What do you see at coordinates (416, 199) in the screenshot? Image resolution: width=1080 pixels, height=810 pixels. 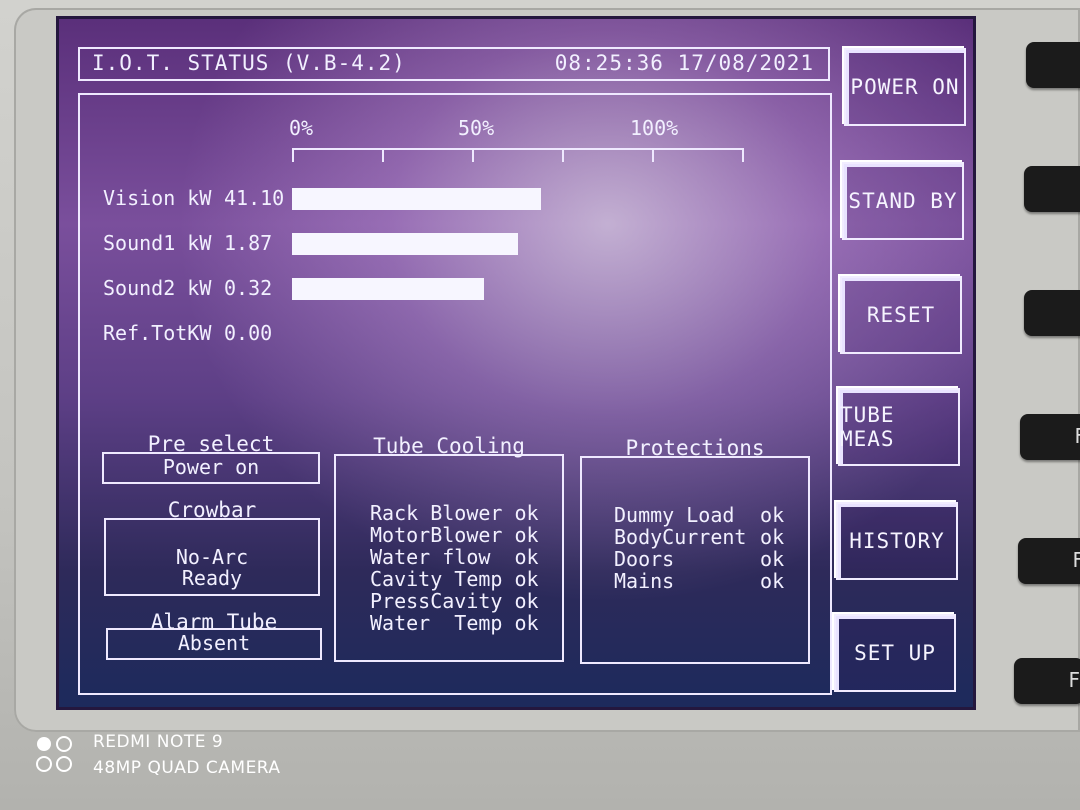 I see `meter-bar-vision` at bounding box center [416, 199].